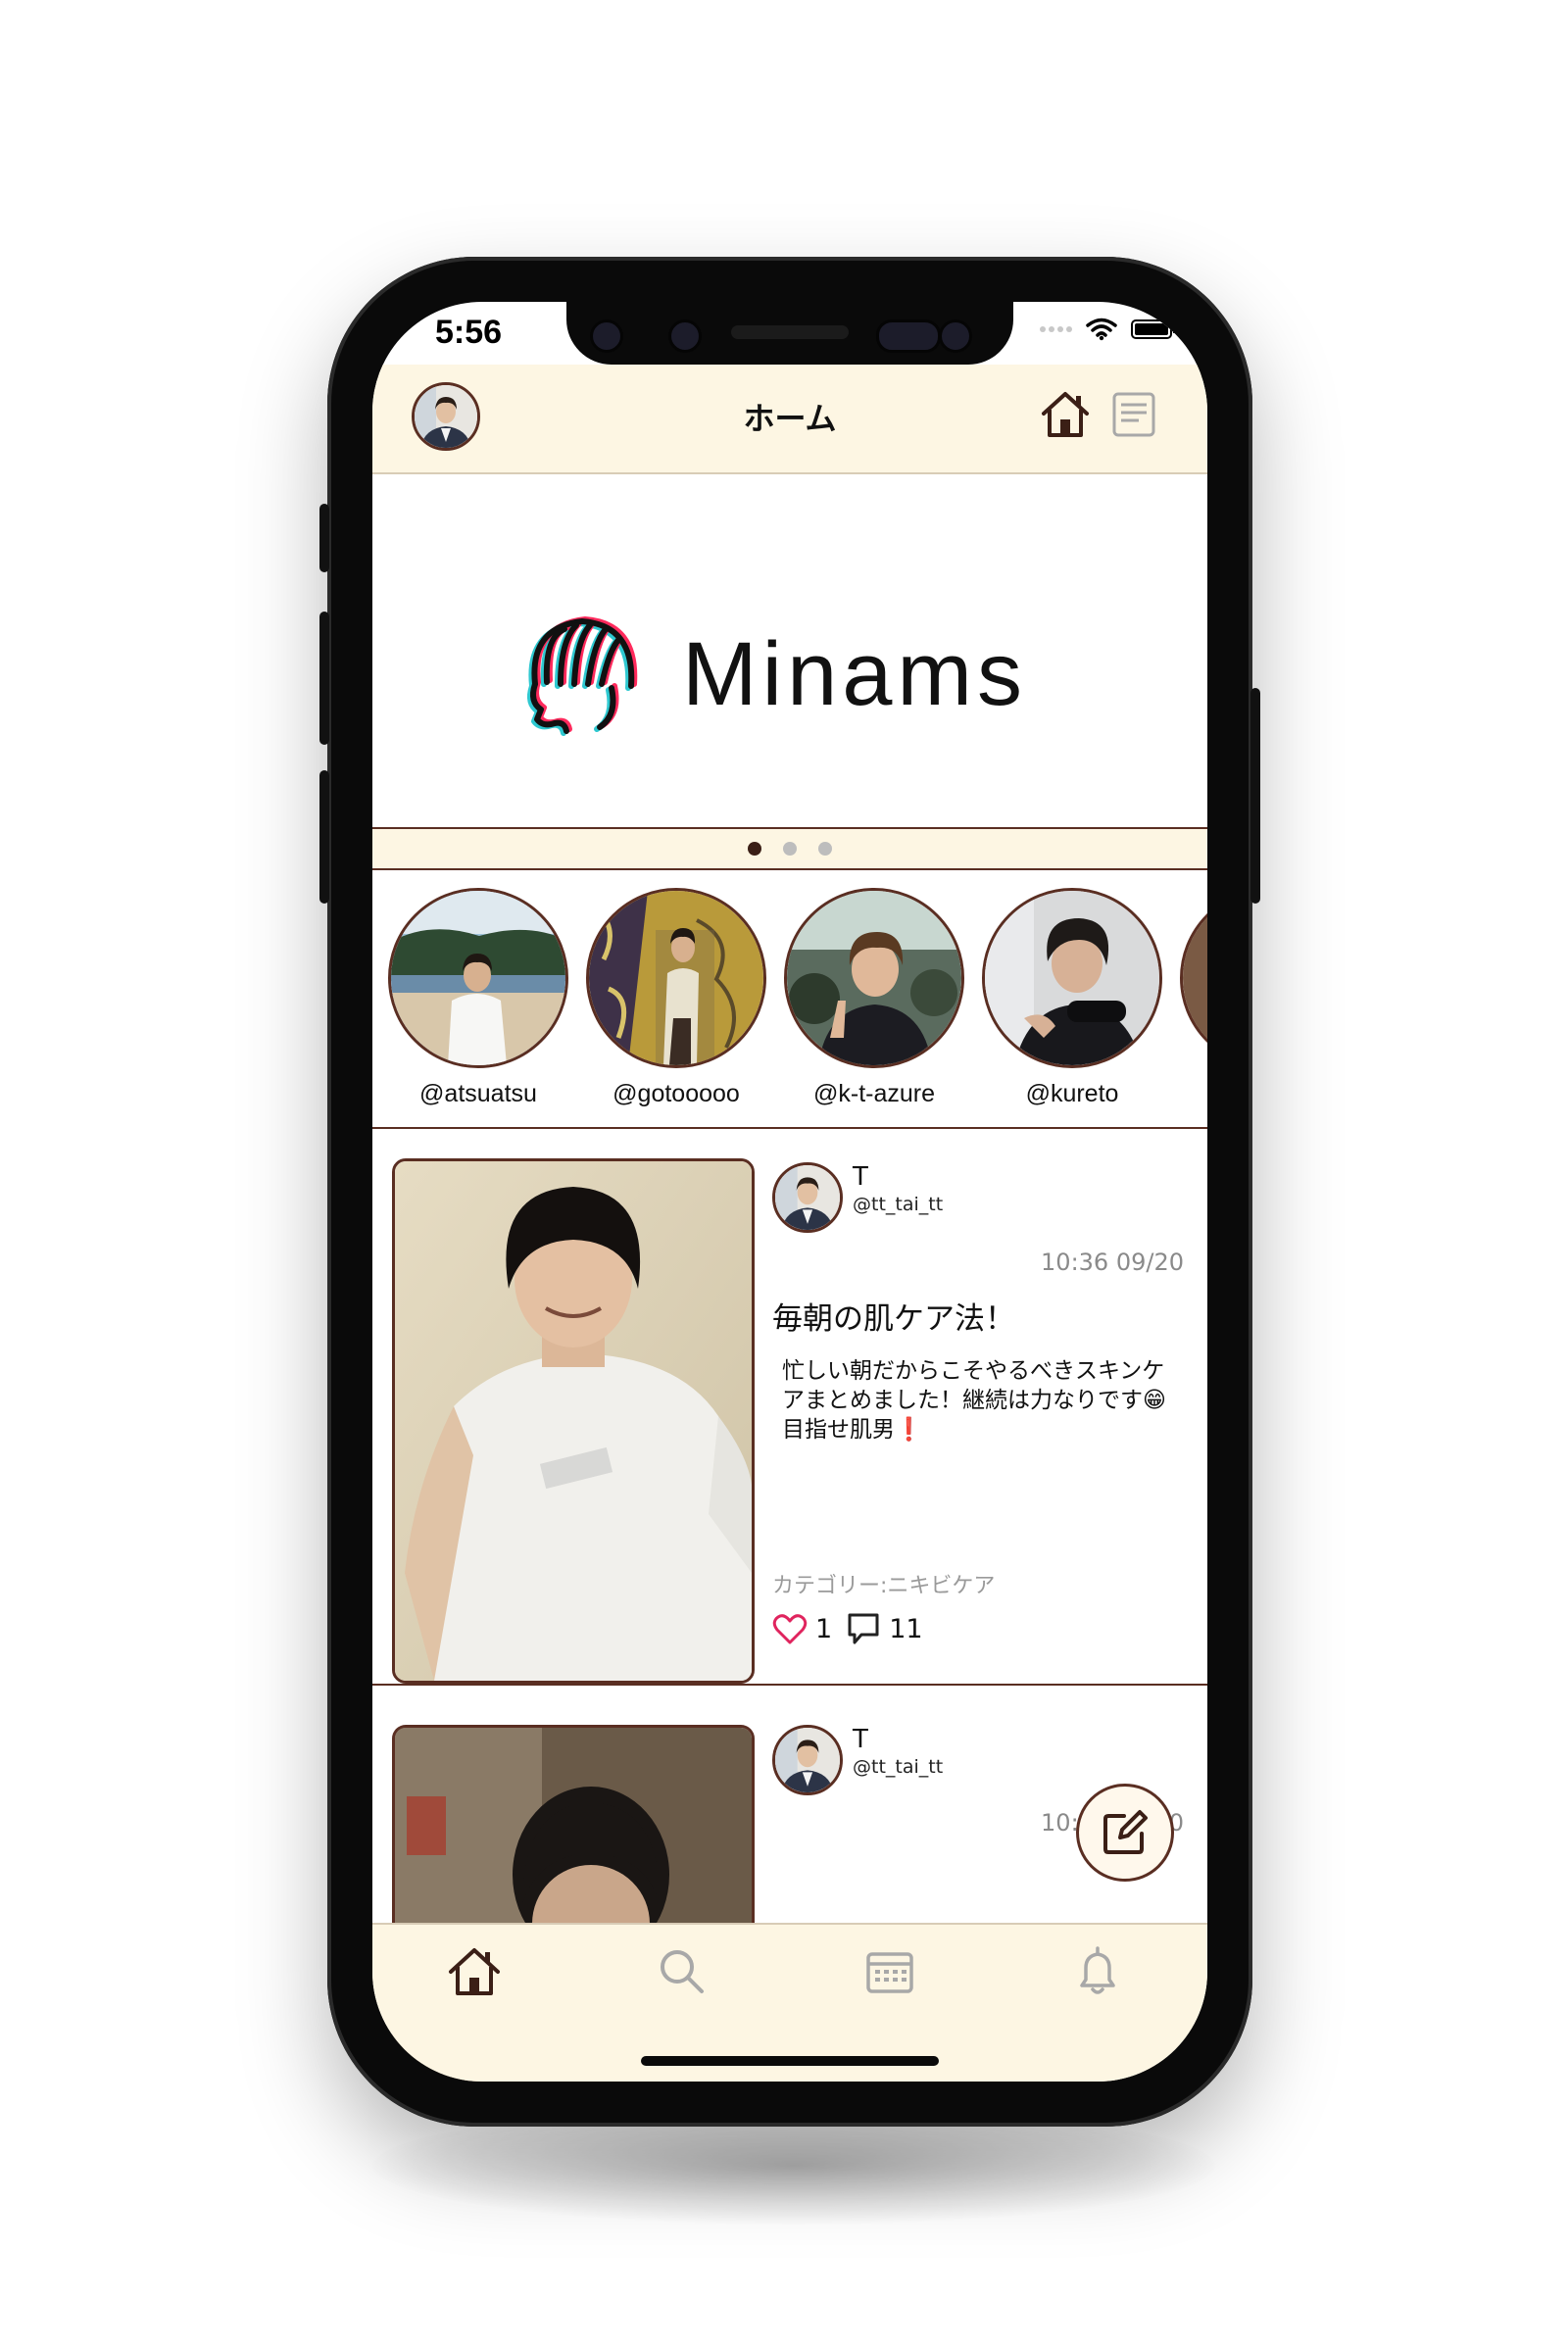  What do you see at coordinates (478, 1093) in the screenshot?
I see `story-handle: @atsuatsu` at bounding box center [478, 1093].